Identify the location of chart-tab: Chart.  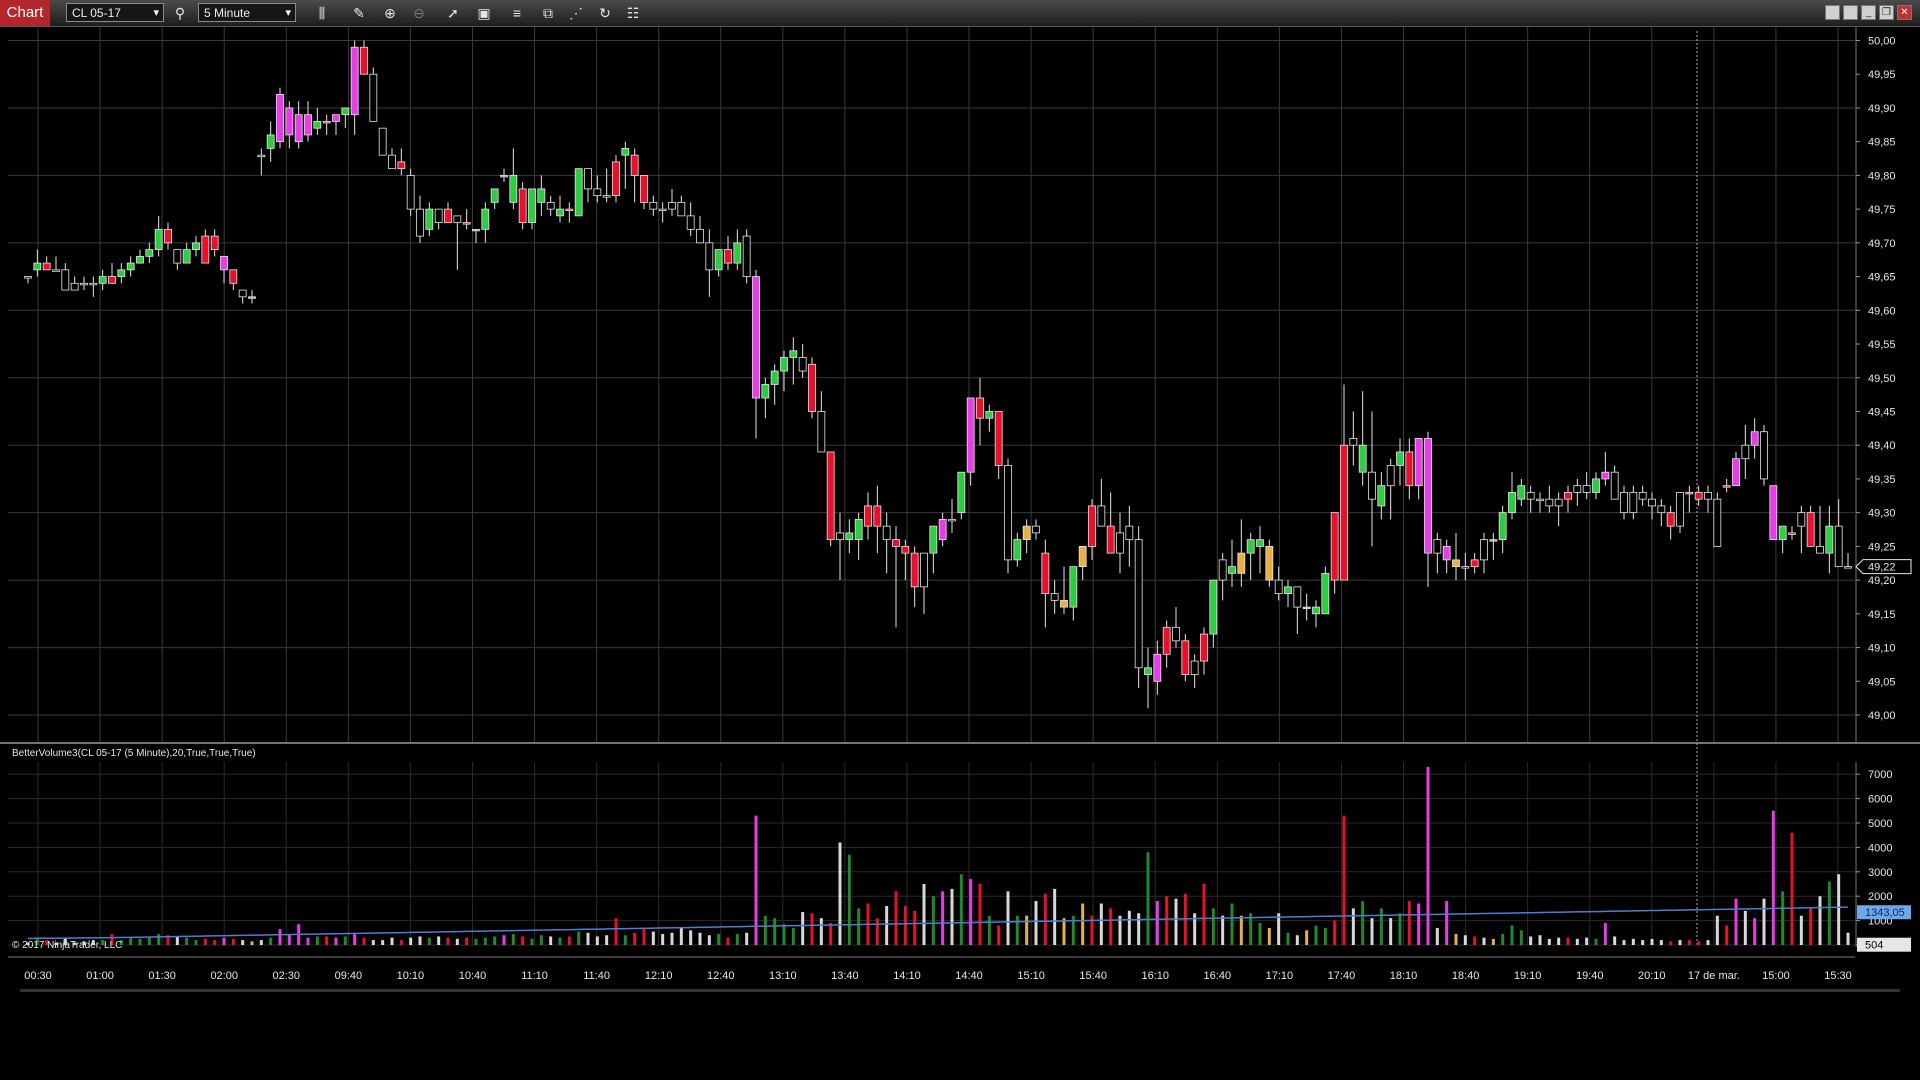
(25, 13).